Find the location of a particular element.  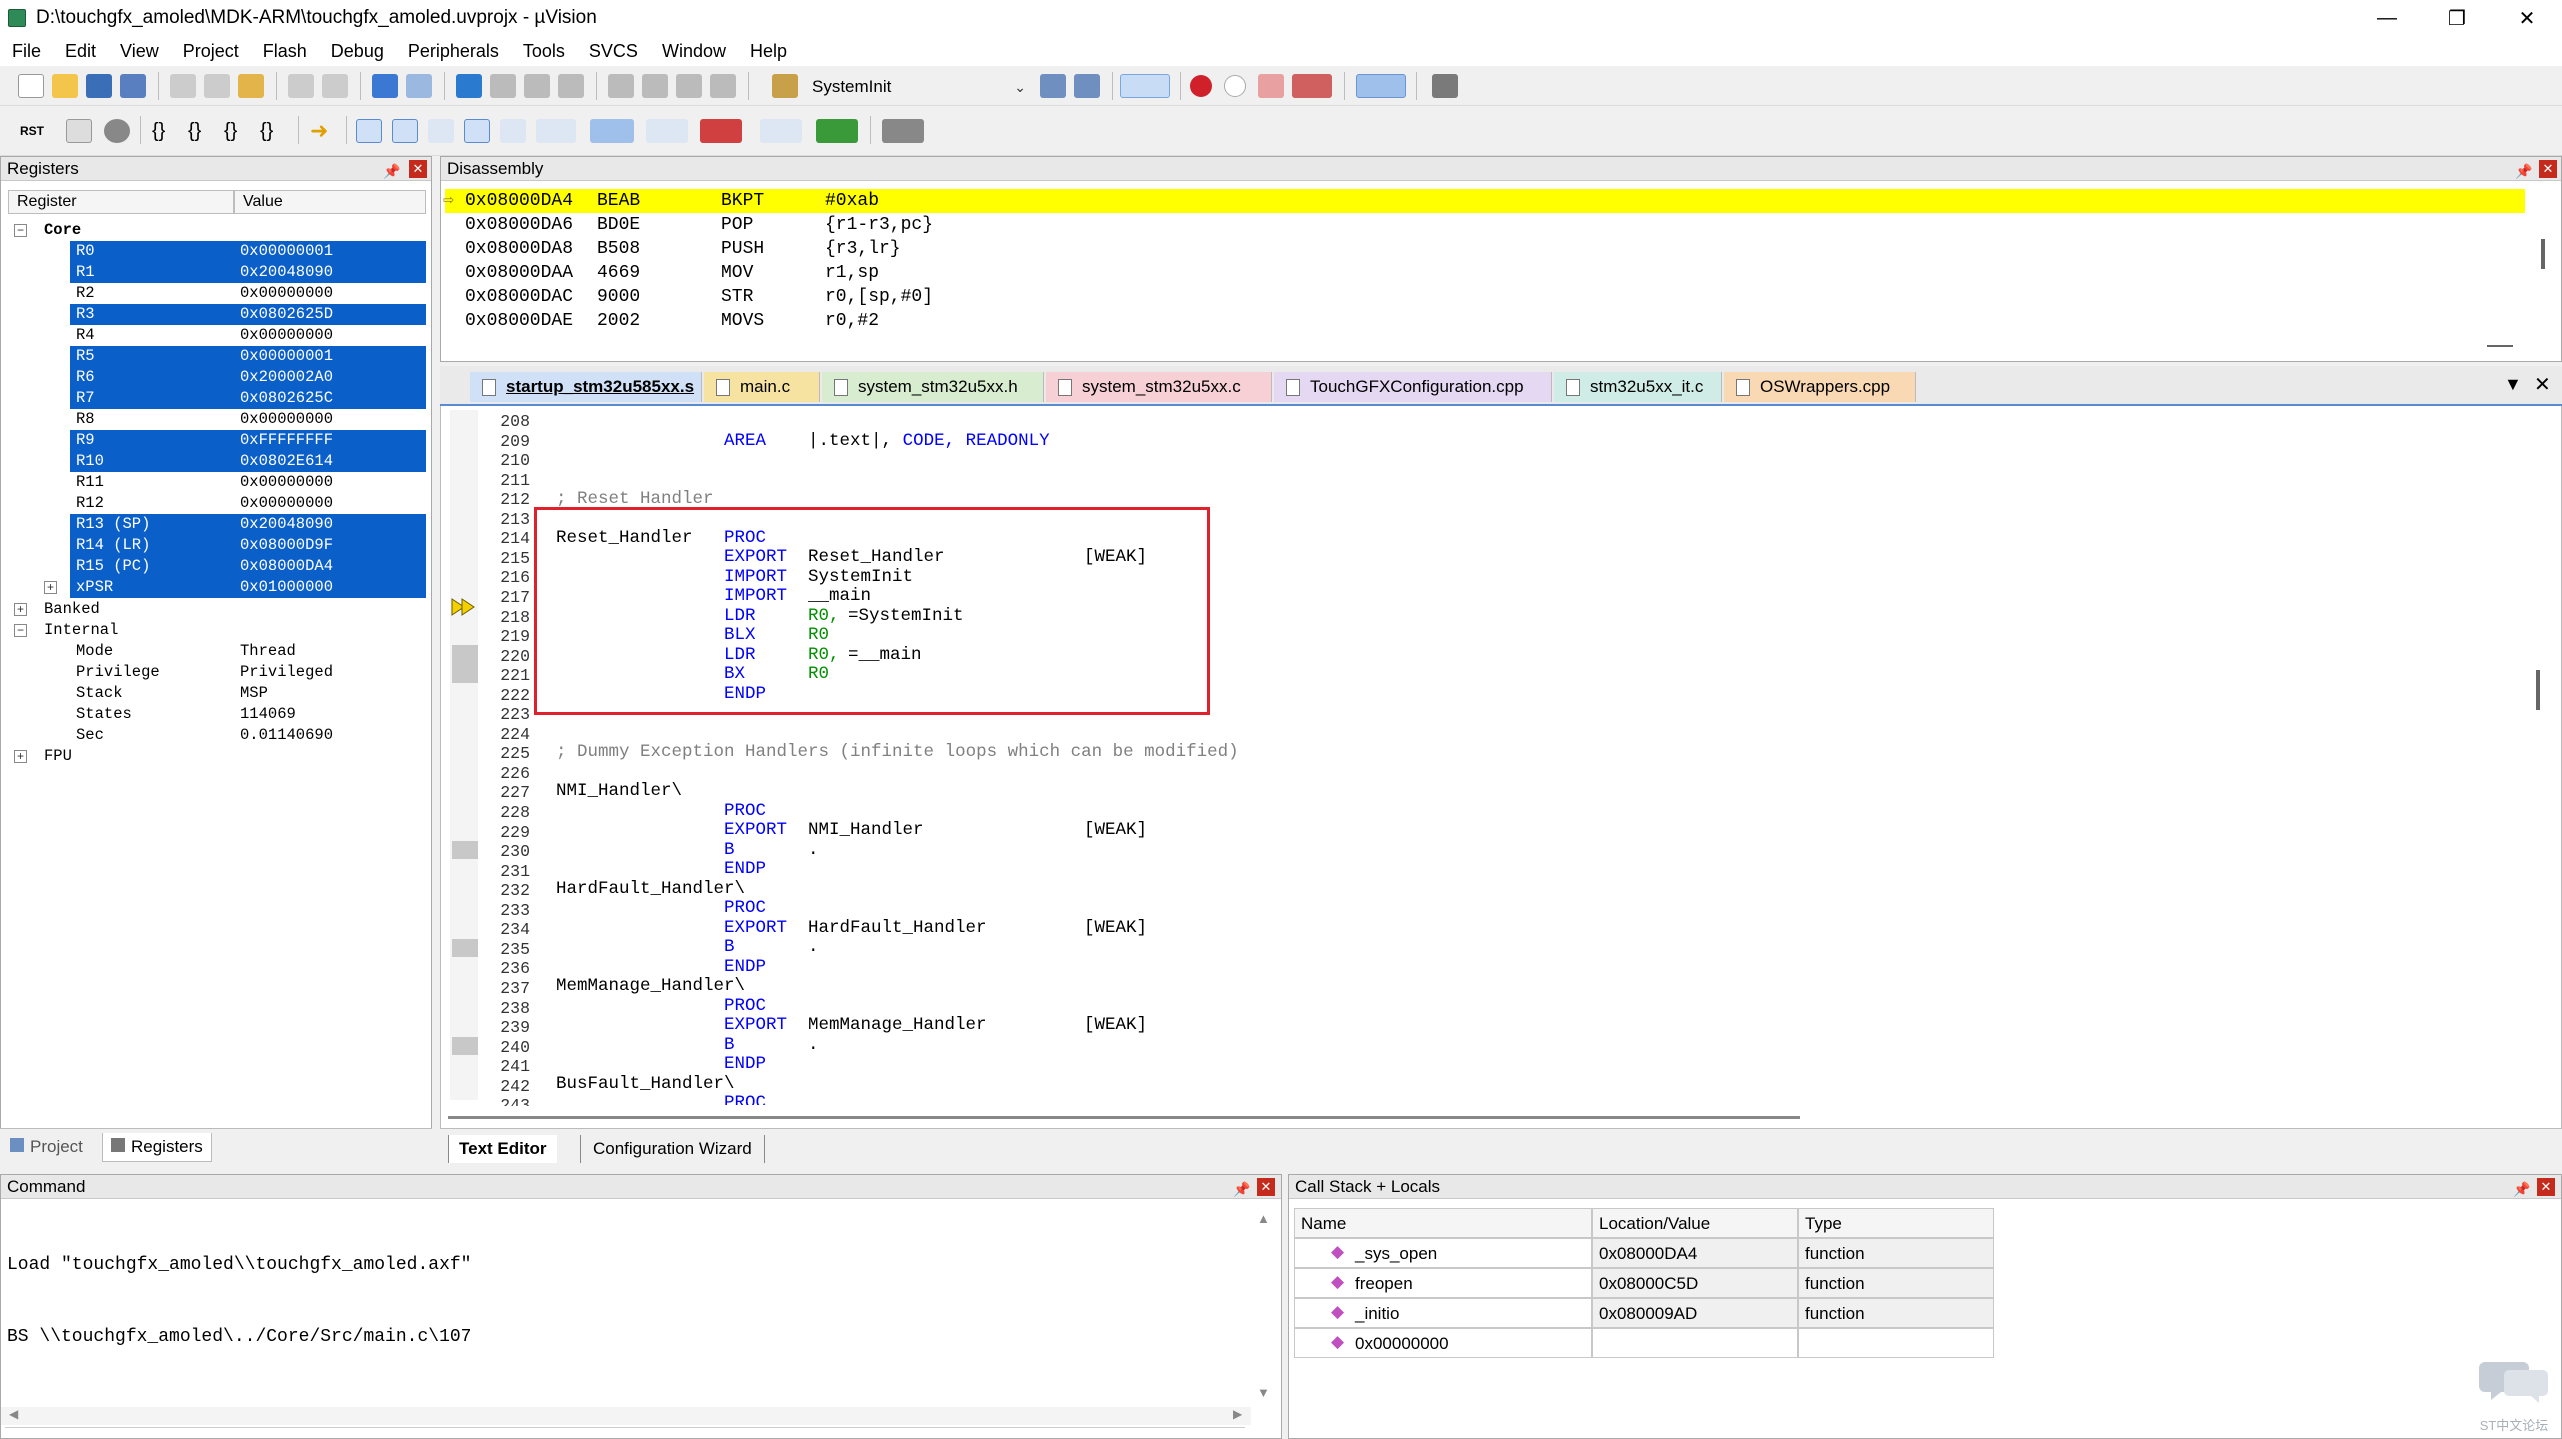

system-viewer-icon is located at coordinates (837, 131).